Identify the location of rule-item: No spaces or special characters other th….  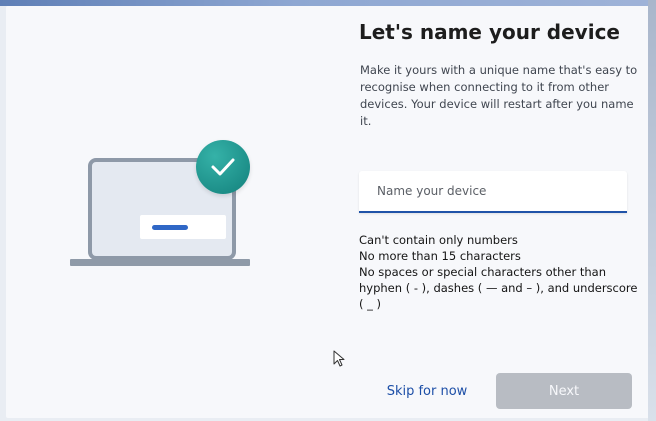
(498, 288).